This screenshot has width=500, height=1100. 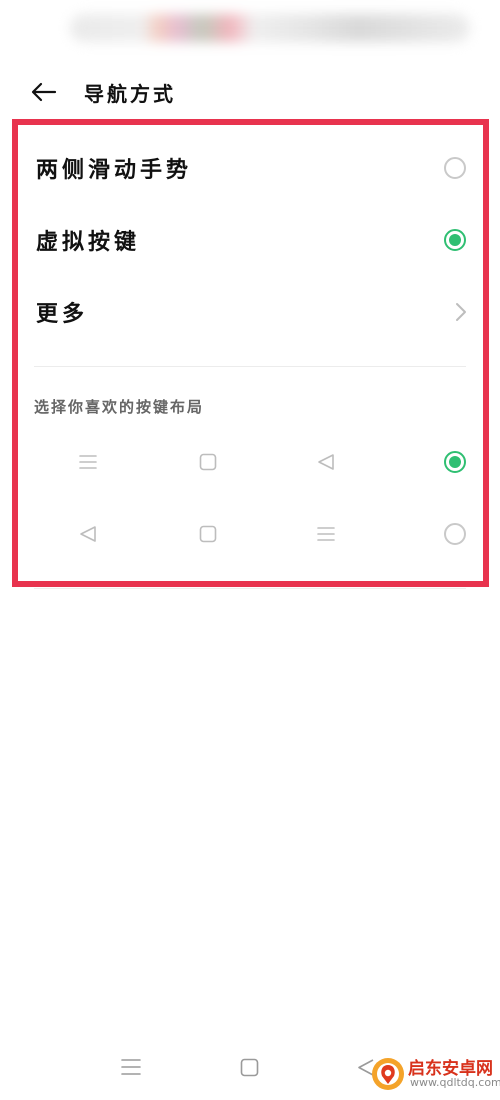 I want to click on header: 导航方式, so click(x=250, y=92).